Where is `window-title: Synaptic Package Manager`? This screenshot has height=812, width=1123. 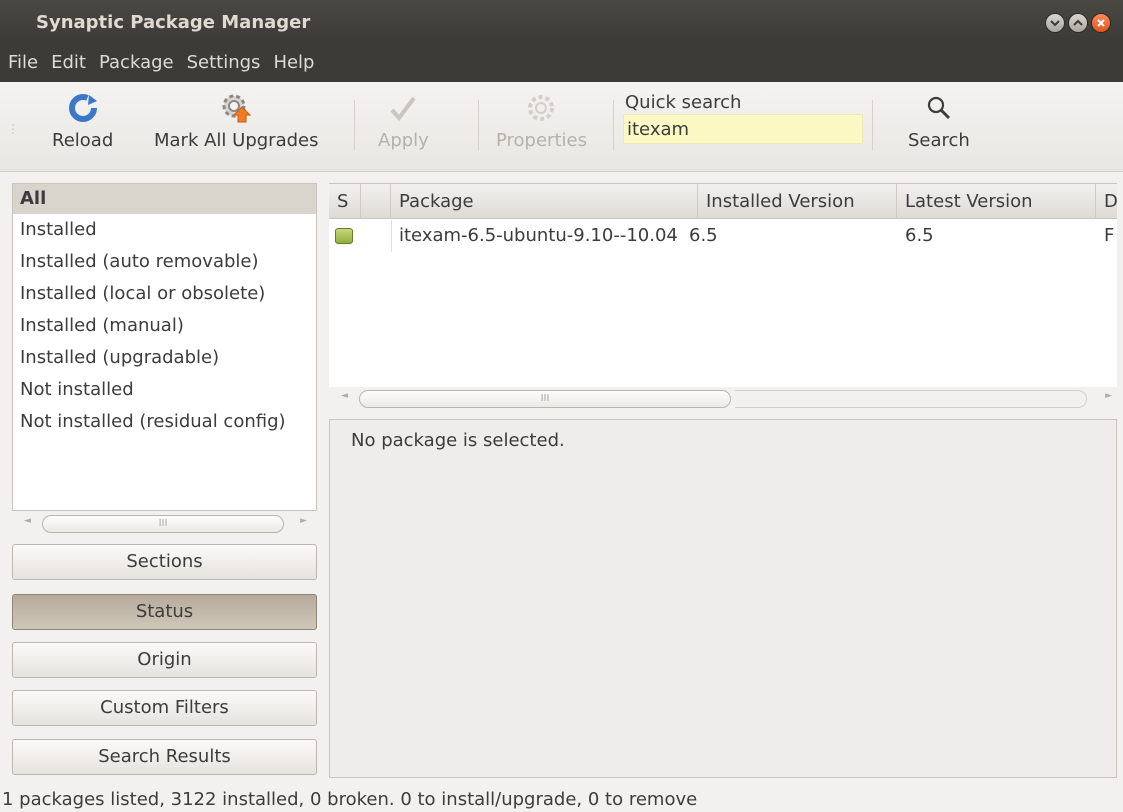 window-title: Synaptic Package Manager is located at coordinates (173, 22).